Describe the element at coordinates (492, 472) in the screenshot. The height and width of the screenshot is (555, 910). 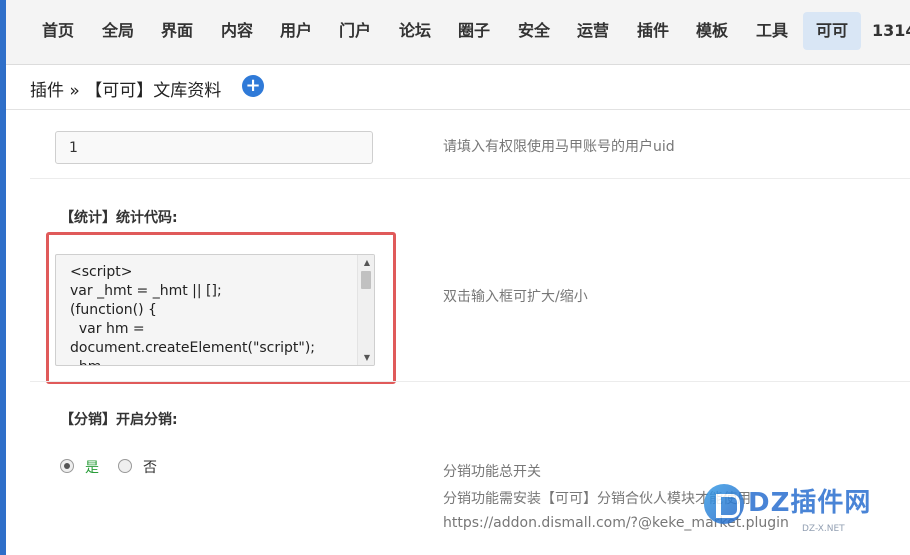
I see `distribution-hint-switch: 分销功能总开关` at that location.